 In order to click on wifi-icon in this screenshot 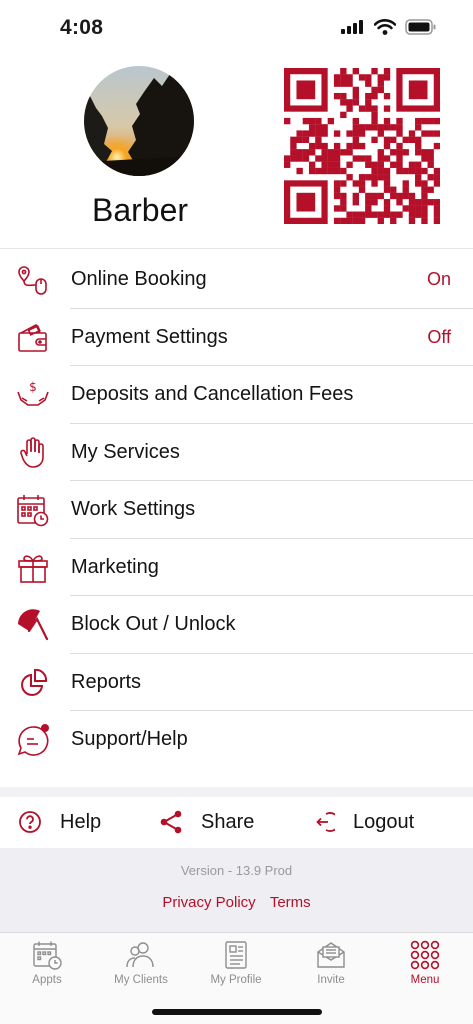, I will do `click(385, 27)`.